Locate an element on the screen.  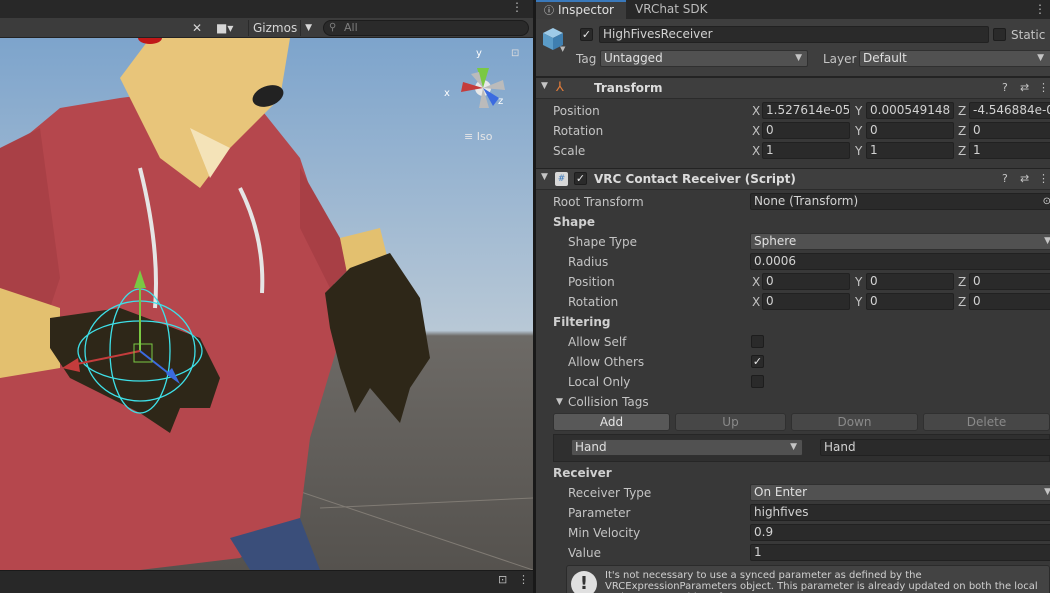
object-picker-icon: ⊙ is located at coordinates (1046, 201).